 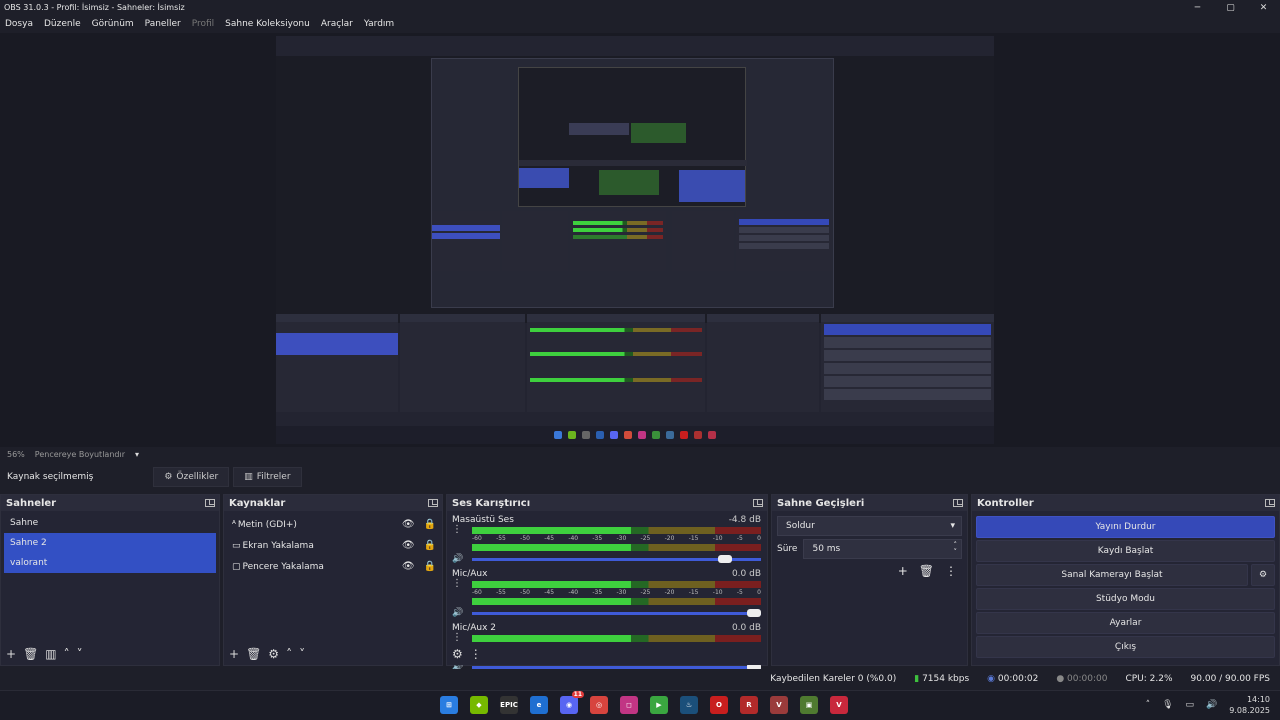 What do you see at coordinates (110, 563) in the screenshot?
I see `scene-item-selected: valorant` at bounding box center [110, 563].